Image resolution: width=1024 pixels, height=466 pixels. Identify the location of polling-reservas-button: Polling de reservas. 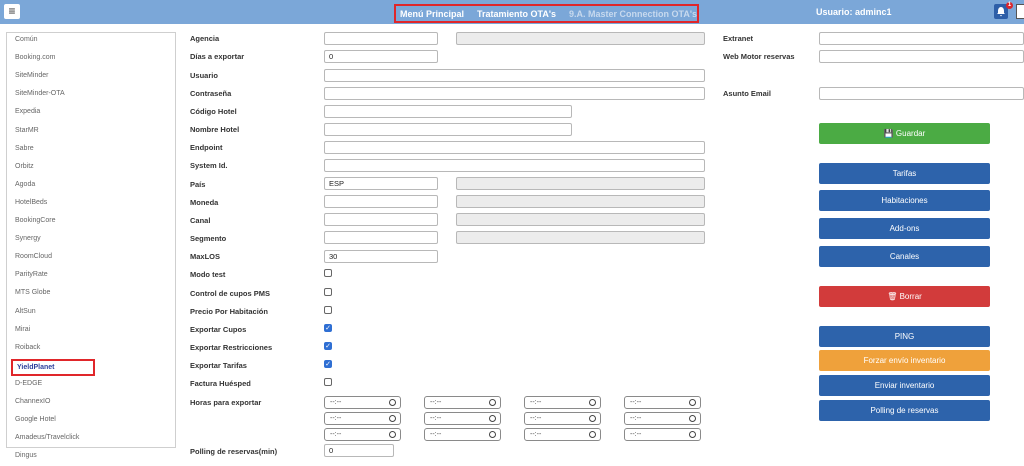
(904, 410).